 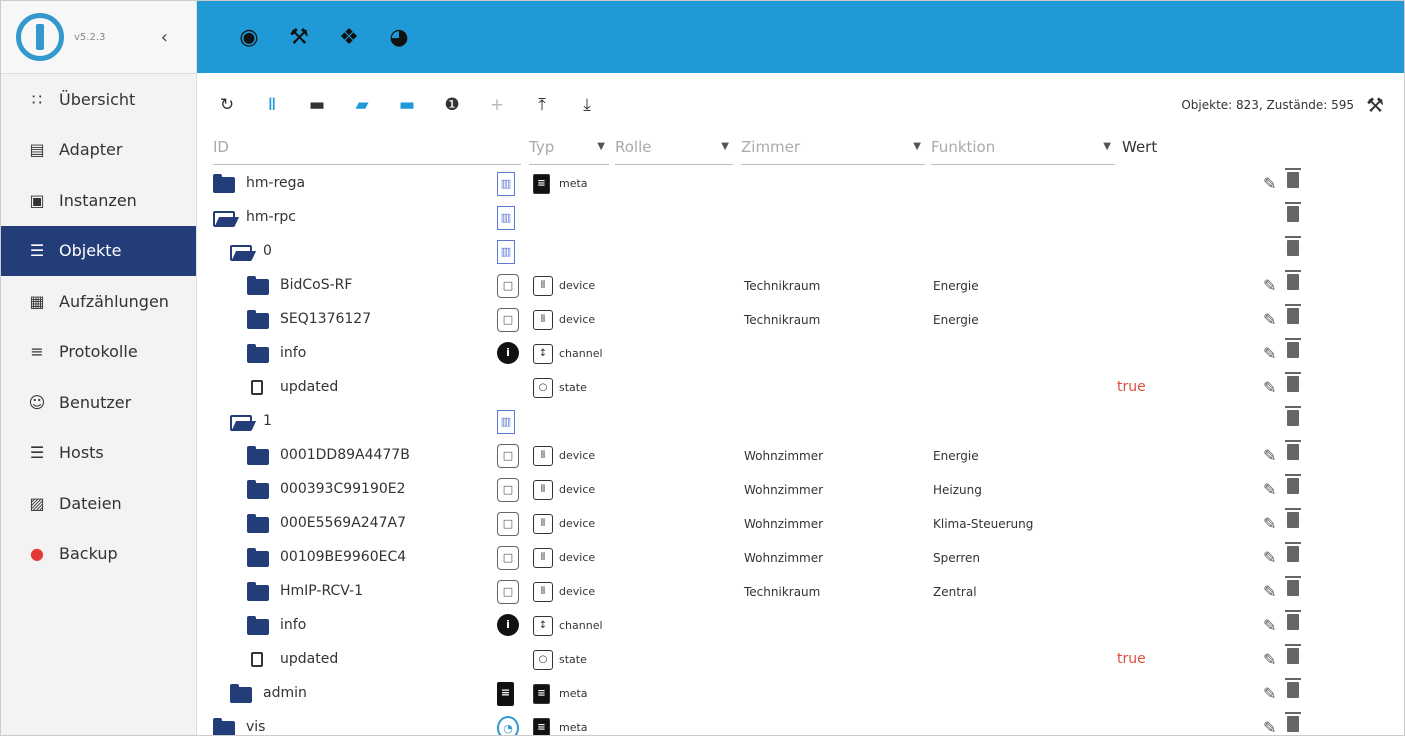 I want to click on sidebar-item-adapter: ▤ Adapter, so click(x=98, y=150).